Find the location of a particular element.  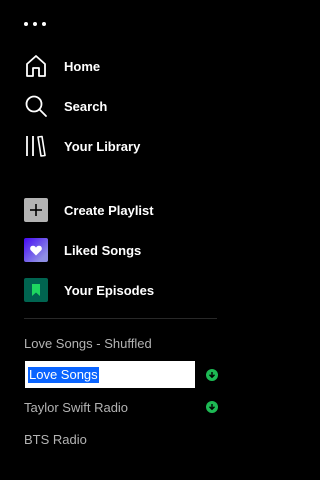

playlist-name: BTS Radio is located at coordinates (55, 439).